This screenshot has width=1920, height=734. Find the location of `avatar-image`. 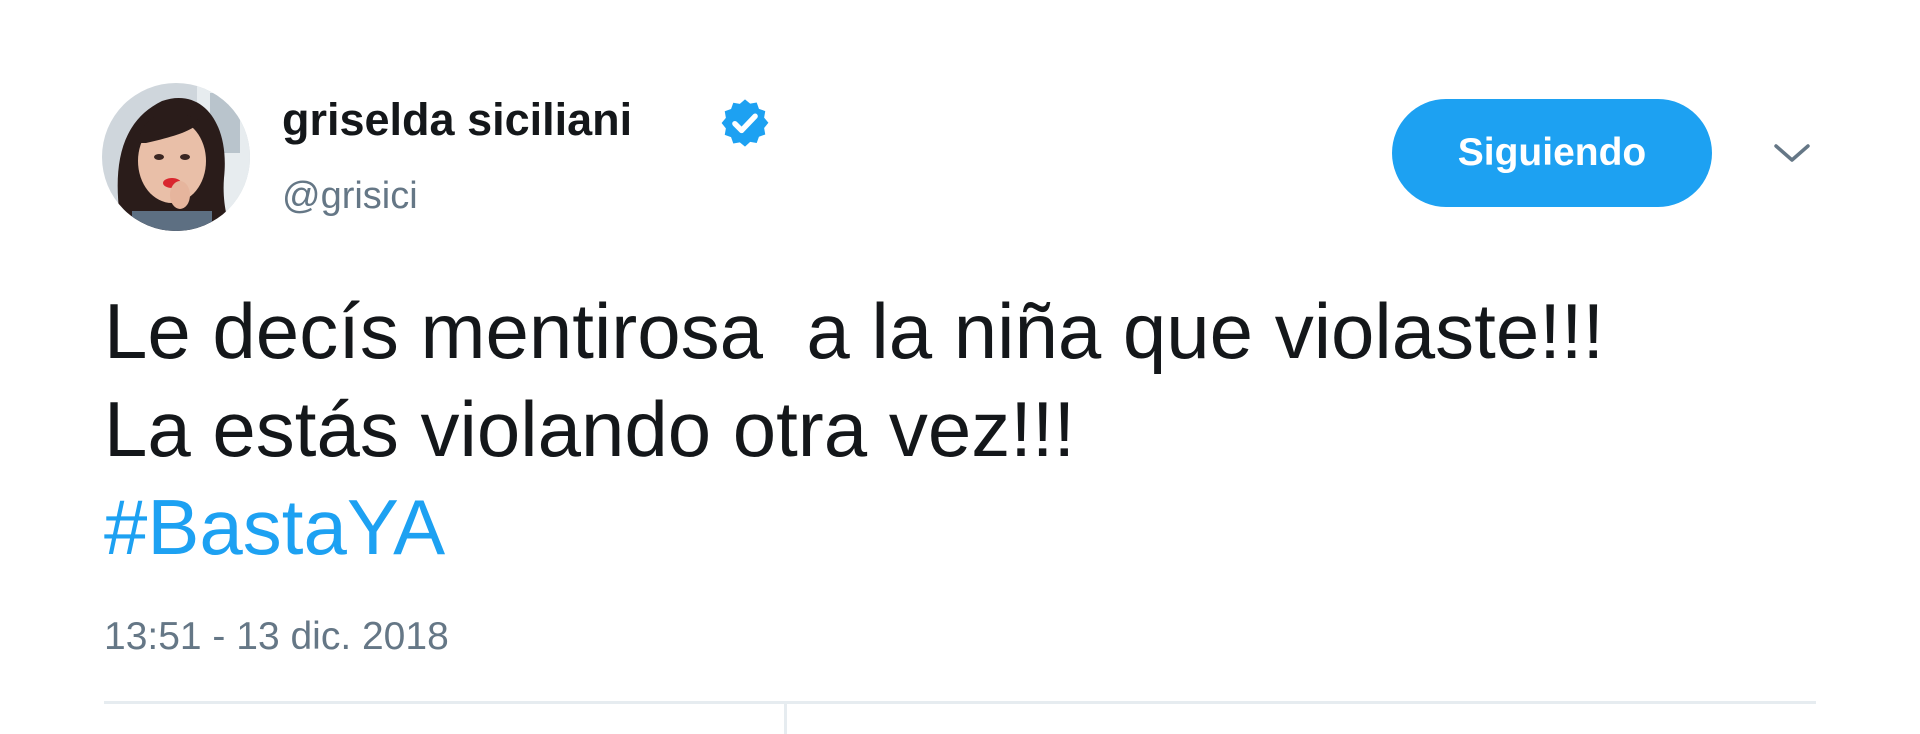

avatar-image is located at coordinates (176, 157).